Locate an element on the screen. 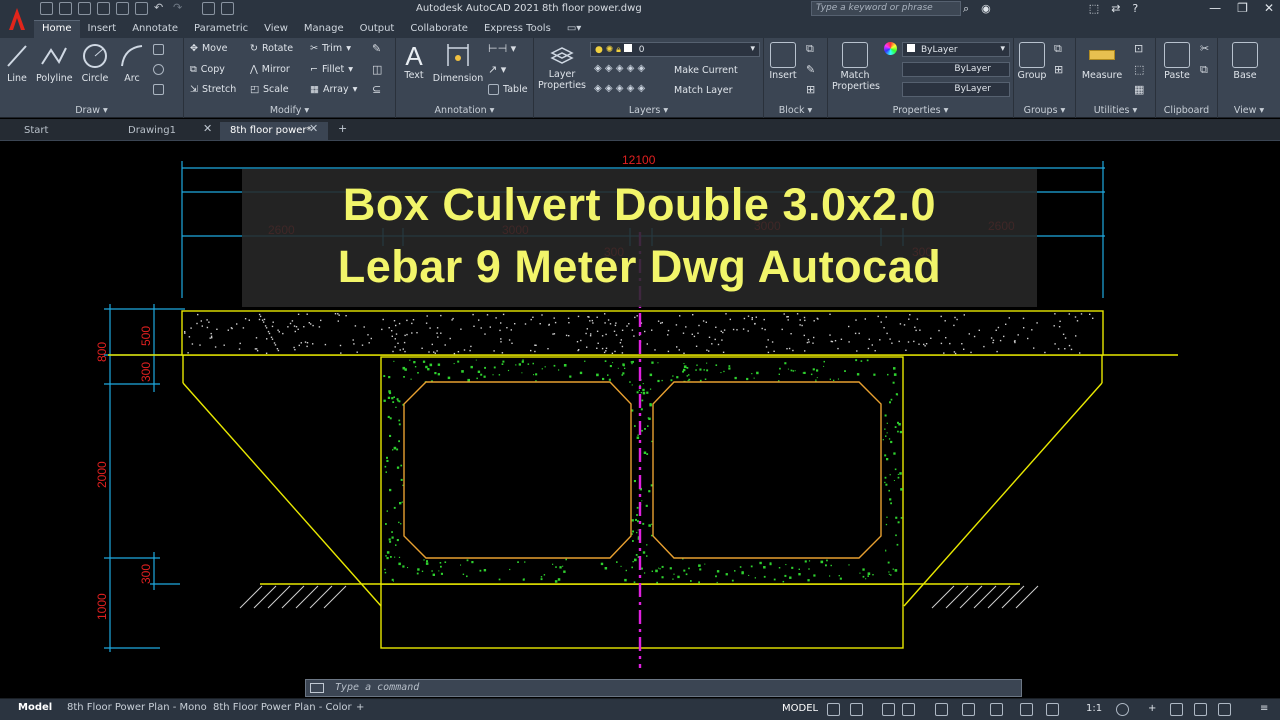 The height and width of the screenshot is (720, 1280). redo-icon: ↷ is located at coordinates (179, 8).